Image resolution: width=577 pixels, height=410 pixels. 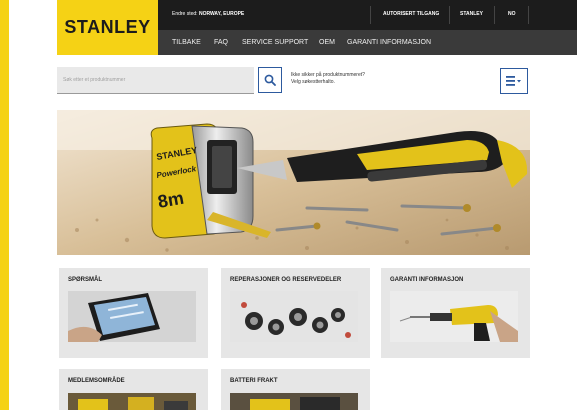 I want to click on region-prefix: Endre sted:, so click(x=185, y=14).